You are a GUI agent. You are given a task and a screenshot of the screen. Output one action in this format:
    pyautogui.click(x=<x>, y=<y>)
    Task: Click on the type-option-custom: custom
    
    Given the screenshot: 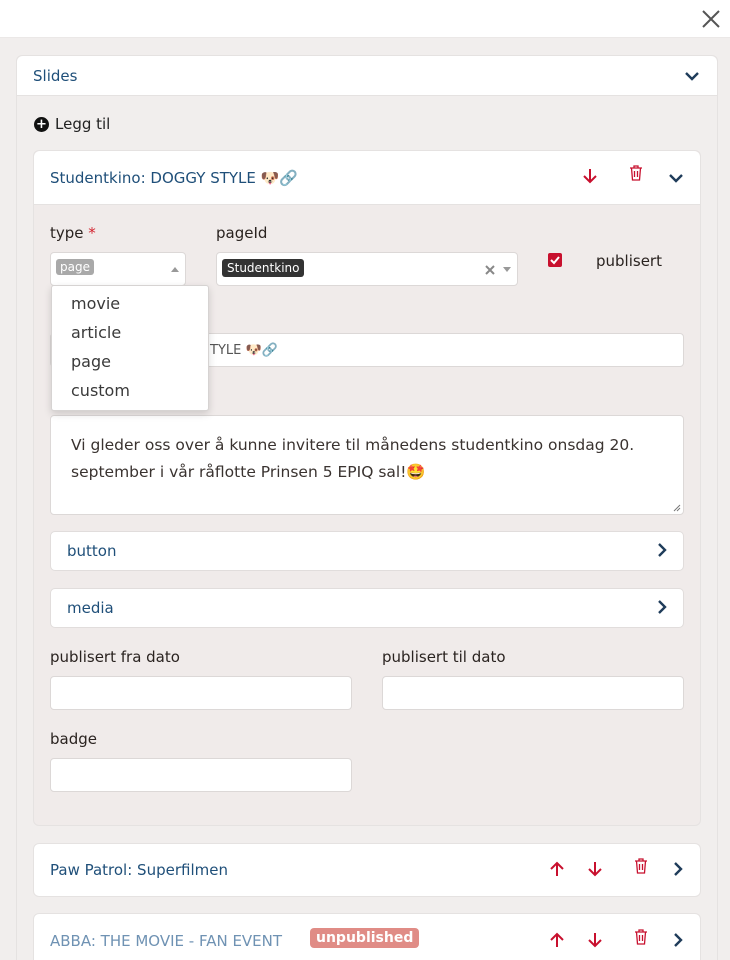 What is the action you would take?
    pyautogui.click(x=100, y=390)
    